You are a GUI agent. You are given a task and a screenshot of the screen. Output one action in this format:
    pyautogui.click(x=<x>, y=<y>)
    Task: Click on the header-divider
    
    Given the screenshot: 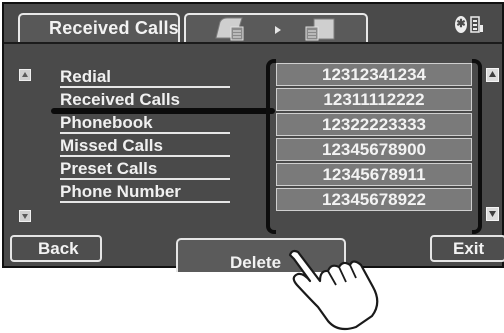 What is the action you would take?
    pyautogui.click(x=253, y=43)
    